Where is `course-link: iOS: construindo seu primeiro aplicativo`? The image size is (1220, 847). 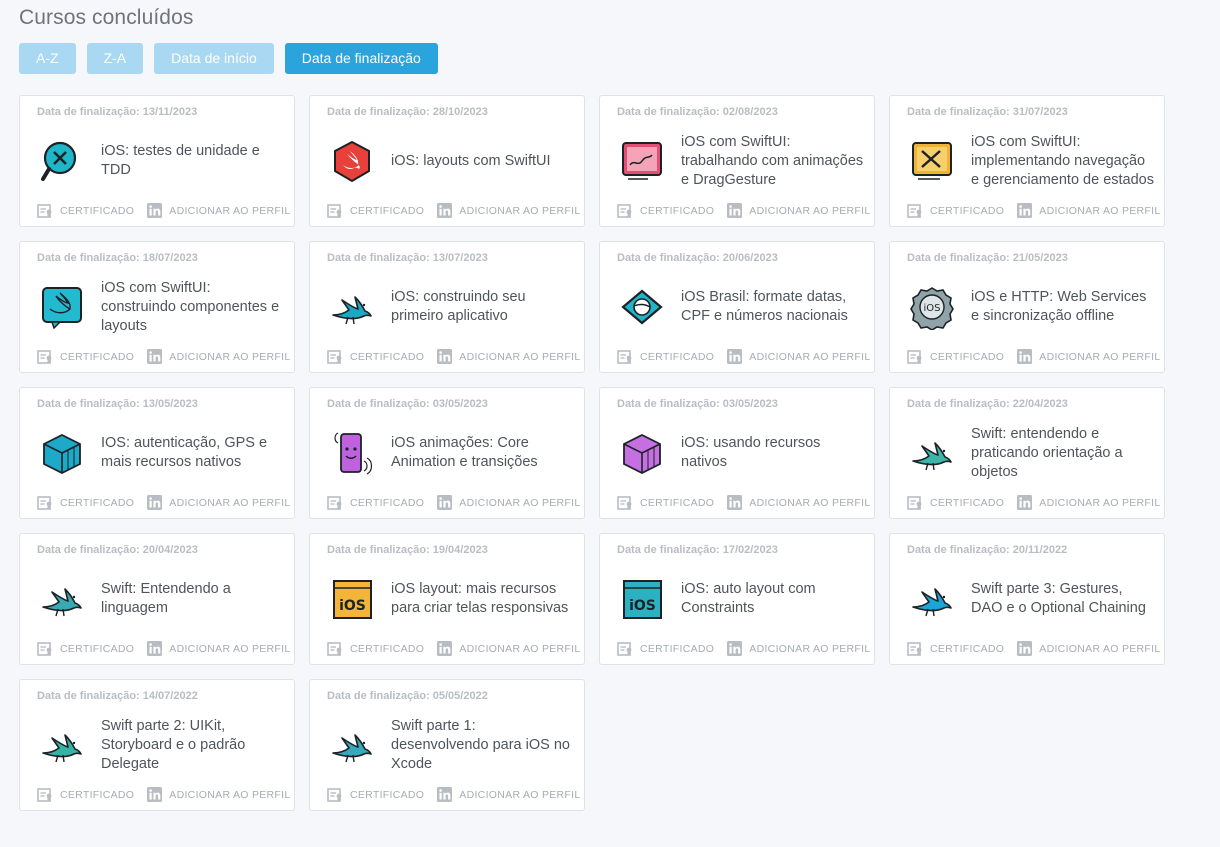 course-link: iOS: construindo seu primeiro aplicativo is located at coordinates (451, 307).